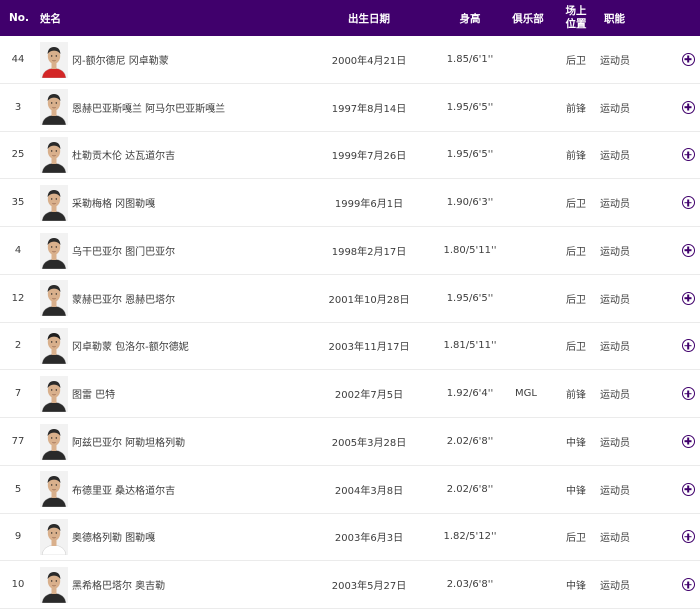  Describe the element at coordinates (50, 18) in the screenshot. I see `header-name: 姓名` at that location.